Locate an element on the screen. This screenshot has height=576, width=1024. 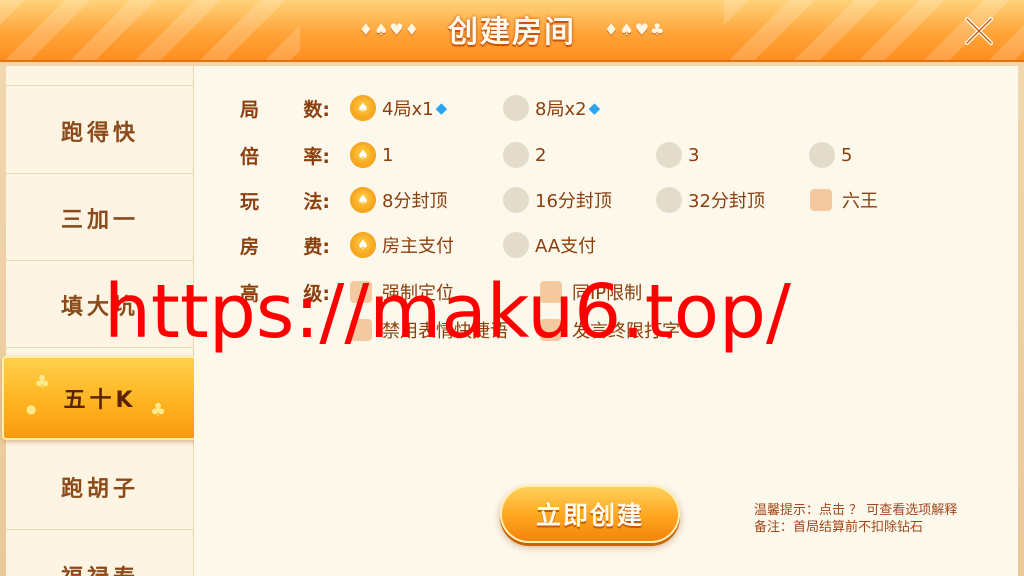
multiplier-option-5: 5 is located at coordinates (830, 155).